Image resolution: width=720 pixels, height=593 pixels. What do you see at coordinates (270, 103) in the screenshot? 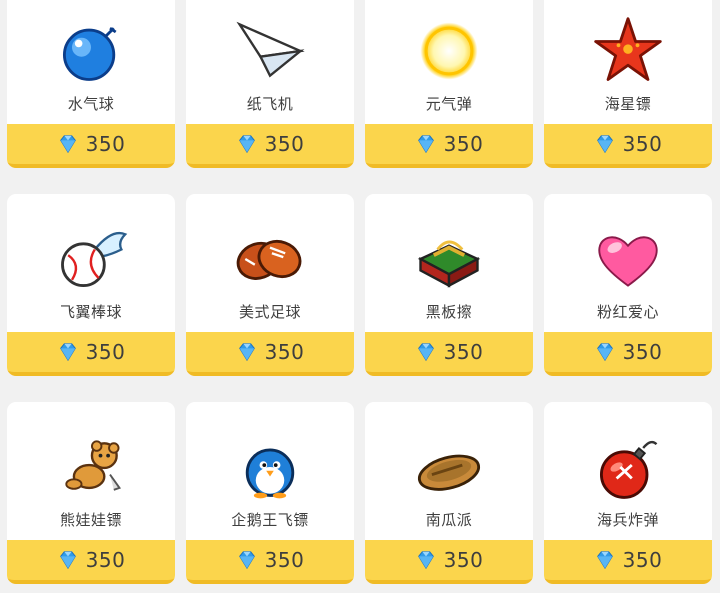
I see `item-name: 纸飞机` at bounding box center [270, 103].